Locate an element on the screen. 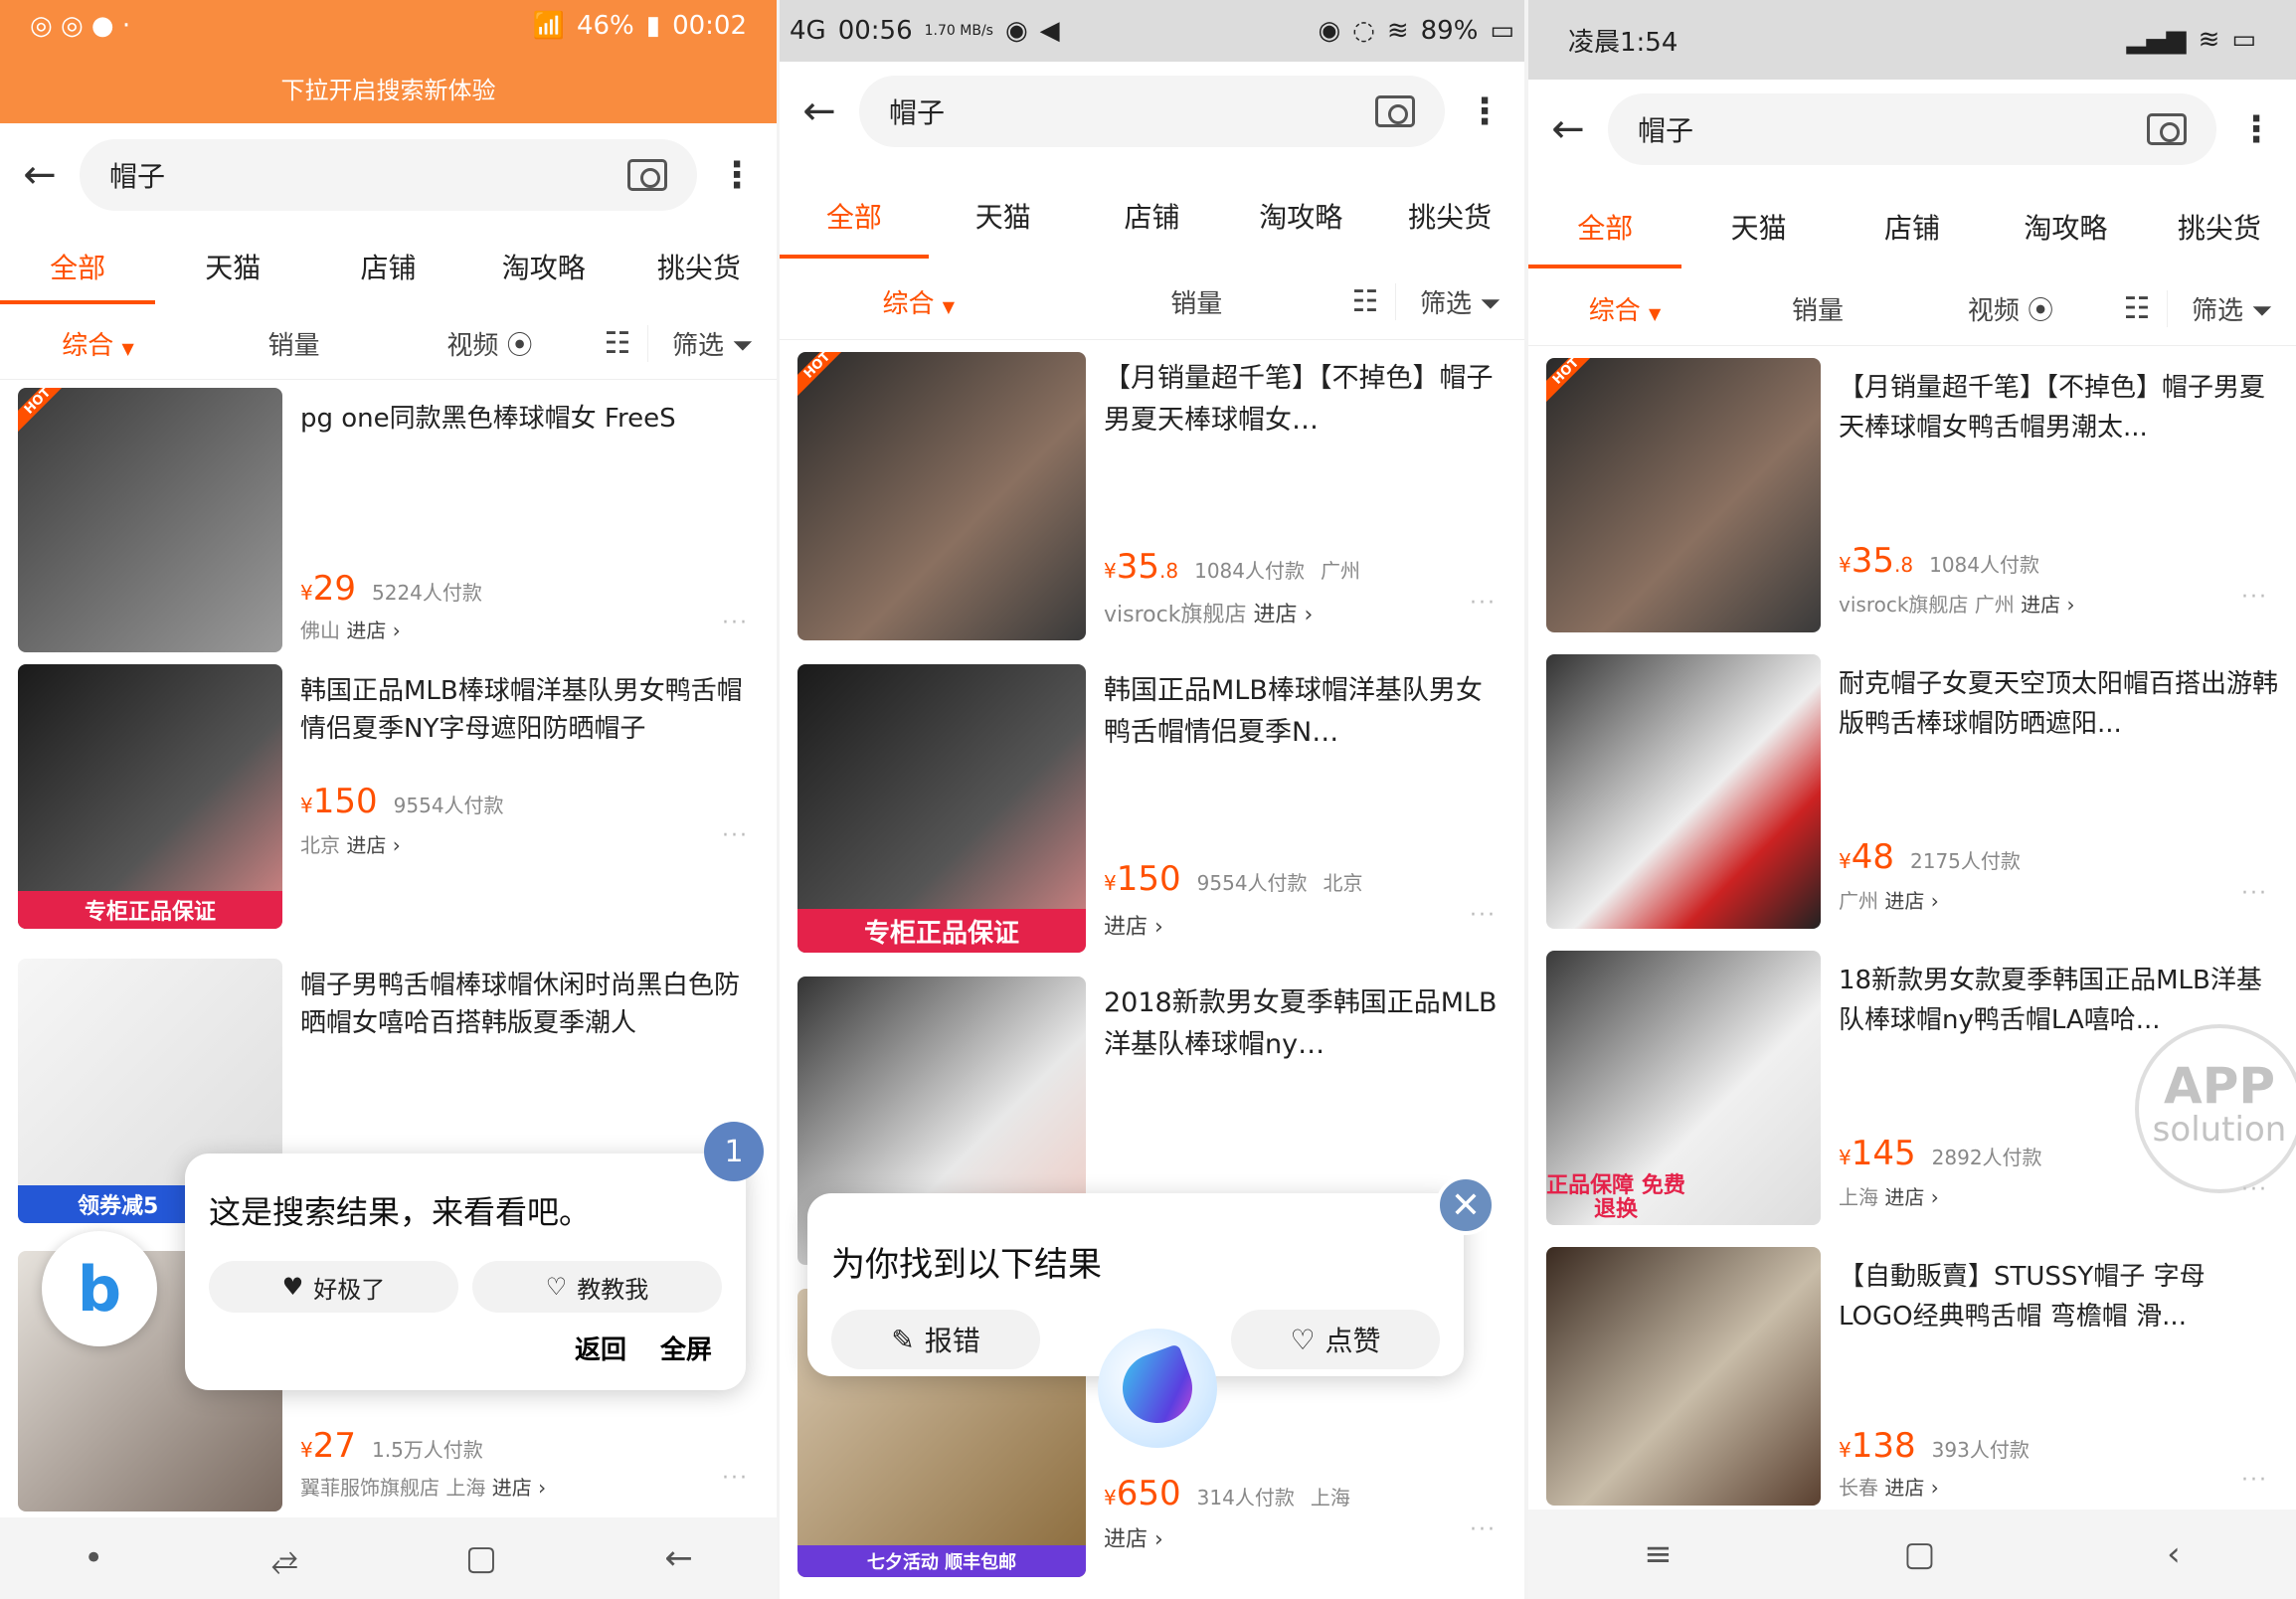 This screenshot has height=1599, width=2296. shop-row: 广州 进店 › is located at coordinates (1889, 899).